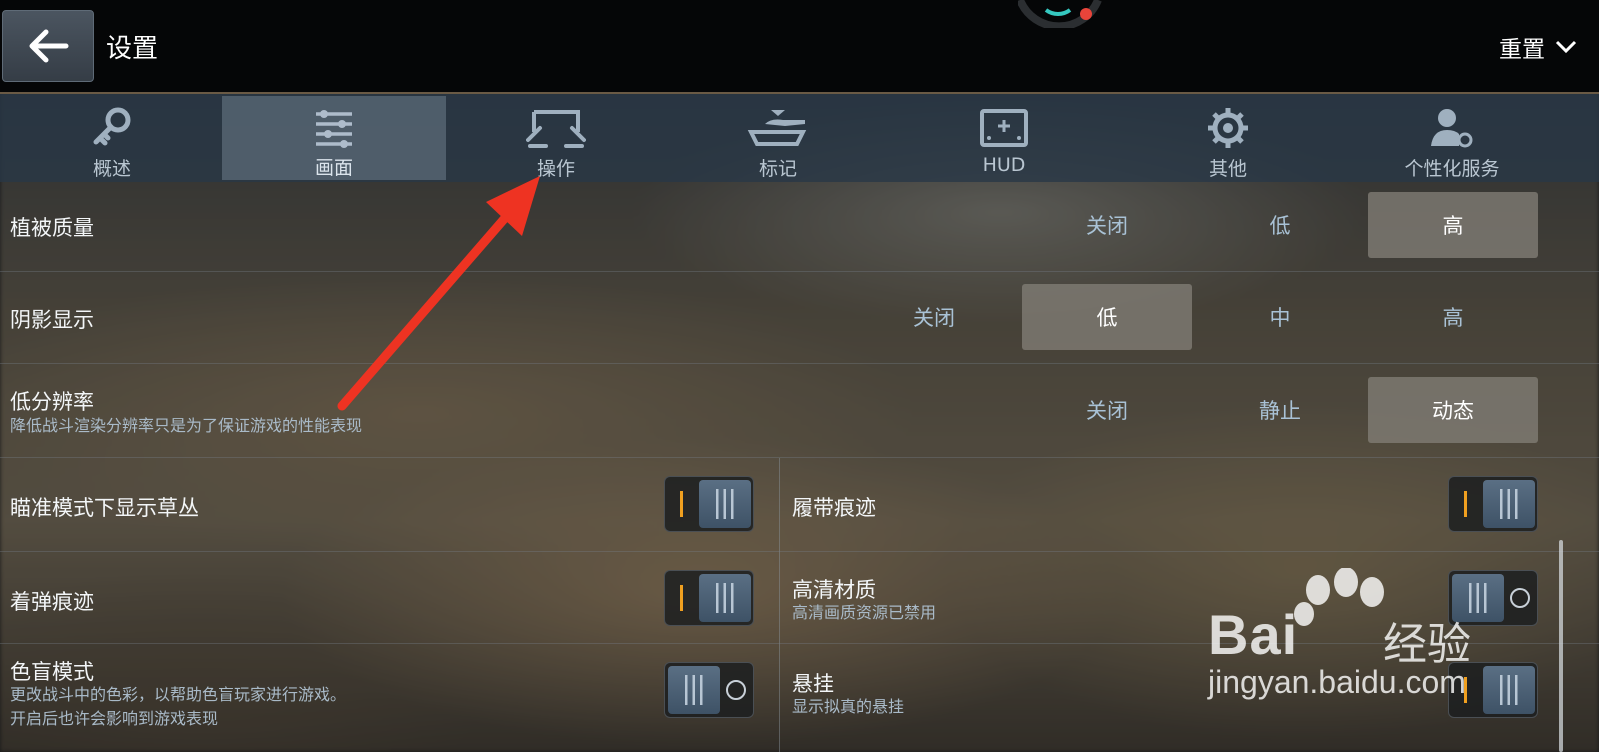  I want to click on tab-graphics: 画面, so click(334, 138).